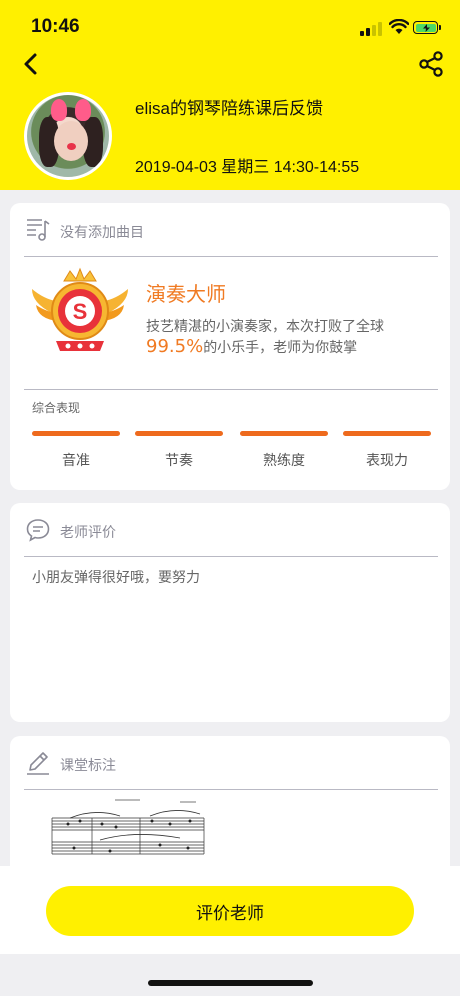  Describe the element at coordinates (431, 64) in the screenshot. I see `share-button` at that location.